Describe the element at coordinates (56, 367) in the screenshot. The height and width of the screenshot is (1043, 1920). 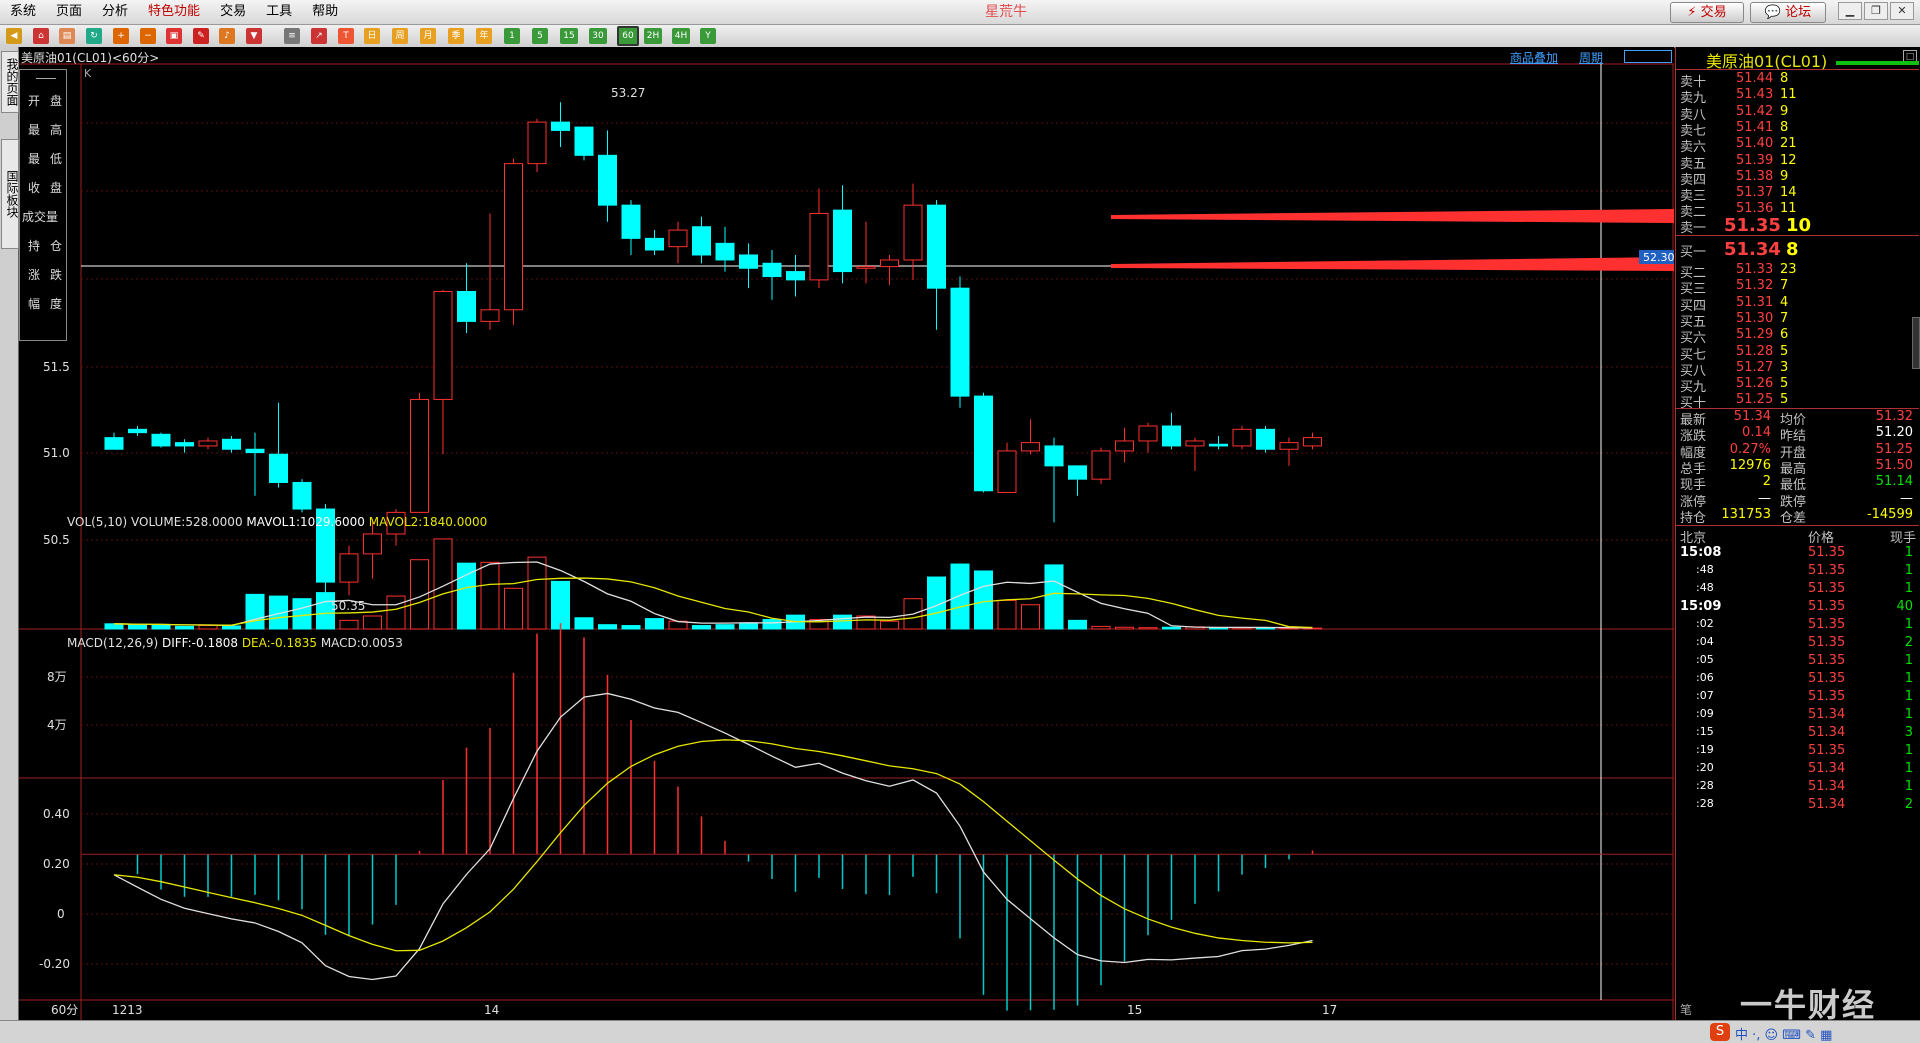
I see `price-tick-1: 51.5` at that location.